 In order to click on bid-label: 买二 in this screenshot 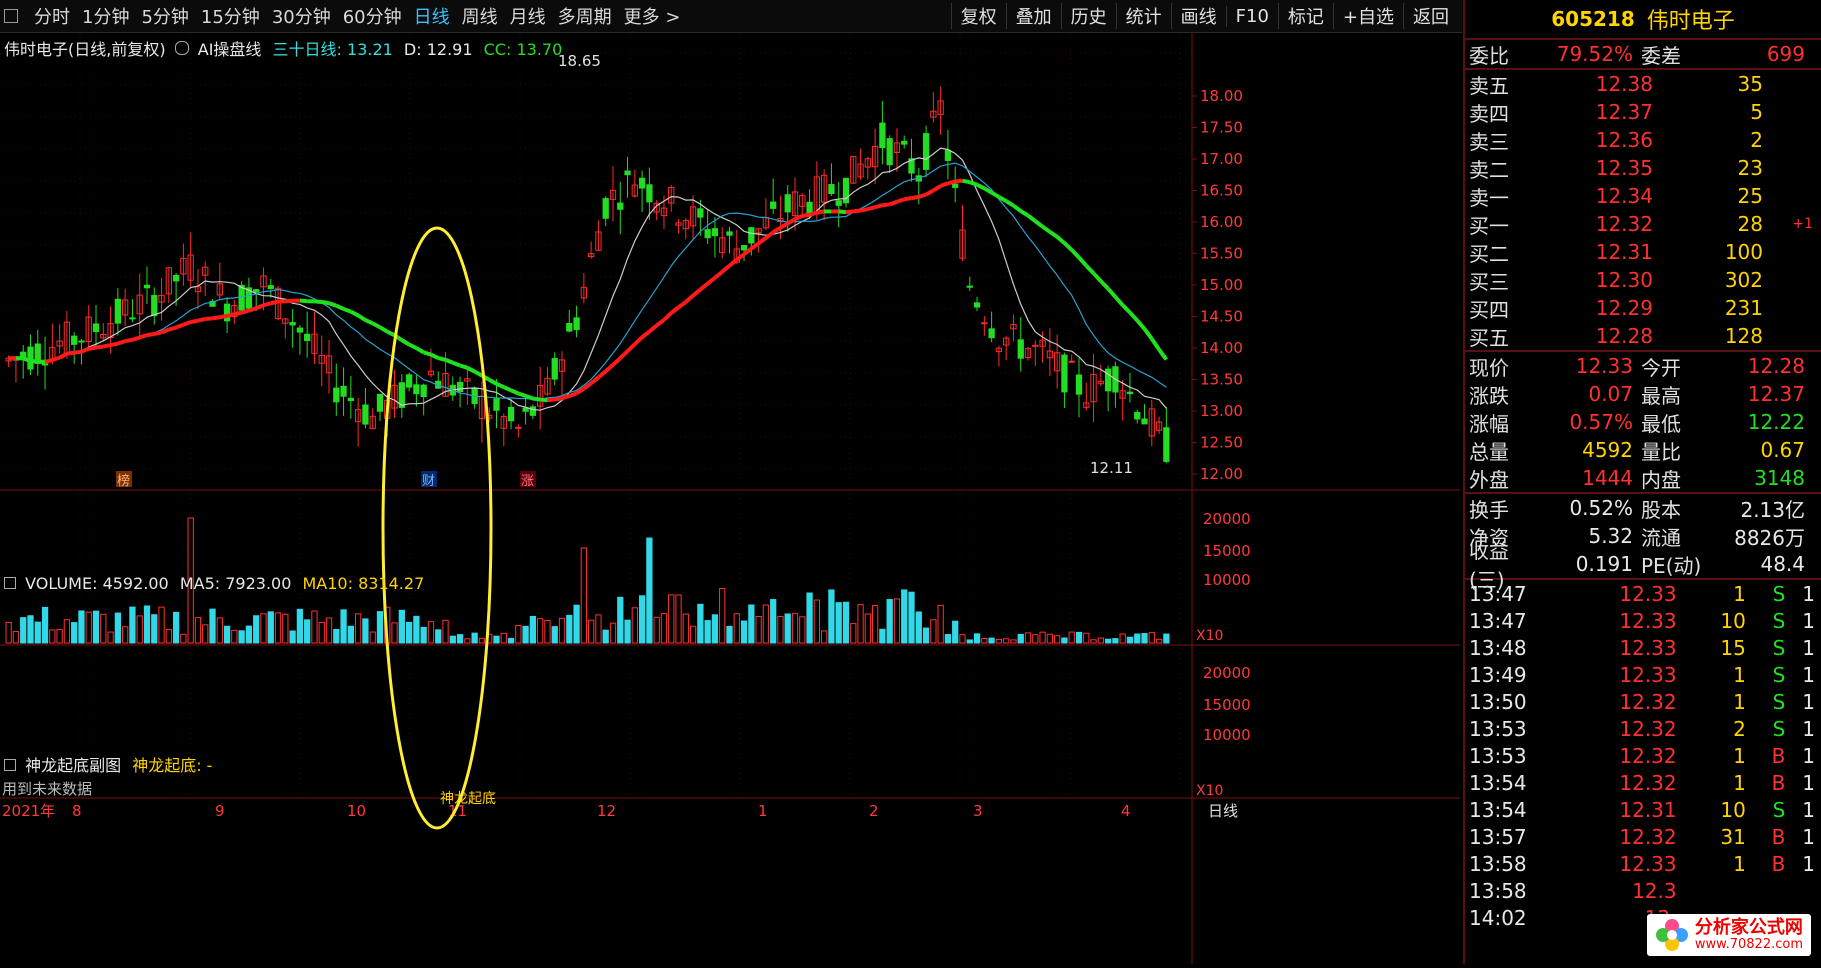, I will do `click(1501, 252)`.